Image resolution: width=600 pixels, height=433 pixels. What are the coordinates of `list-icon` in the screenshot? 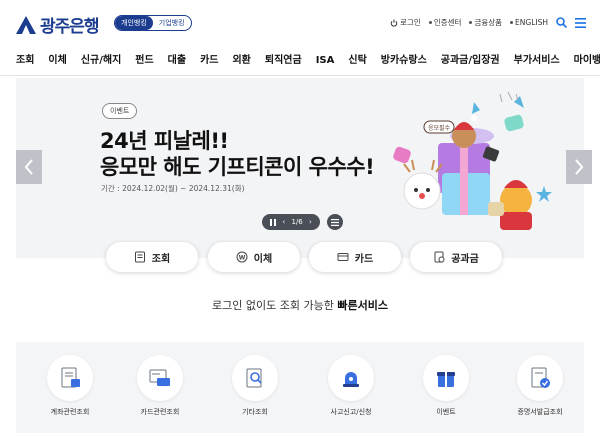 It's located at (335, 222).